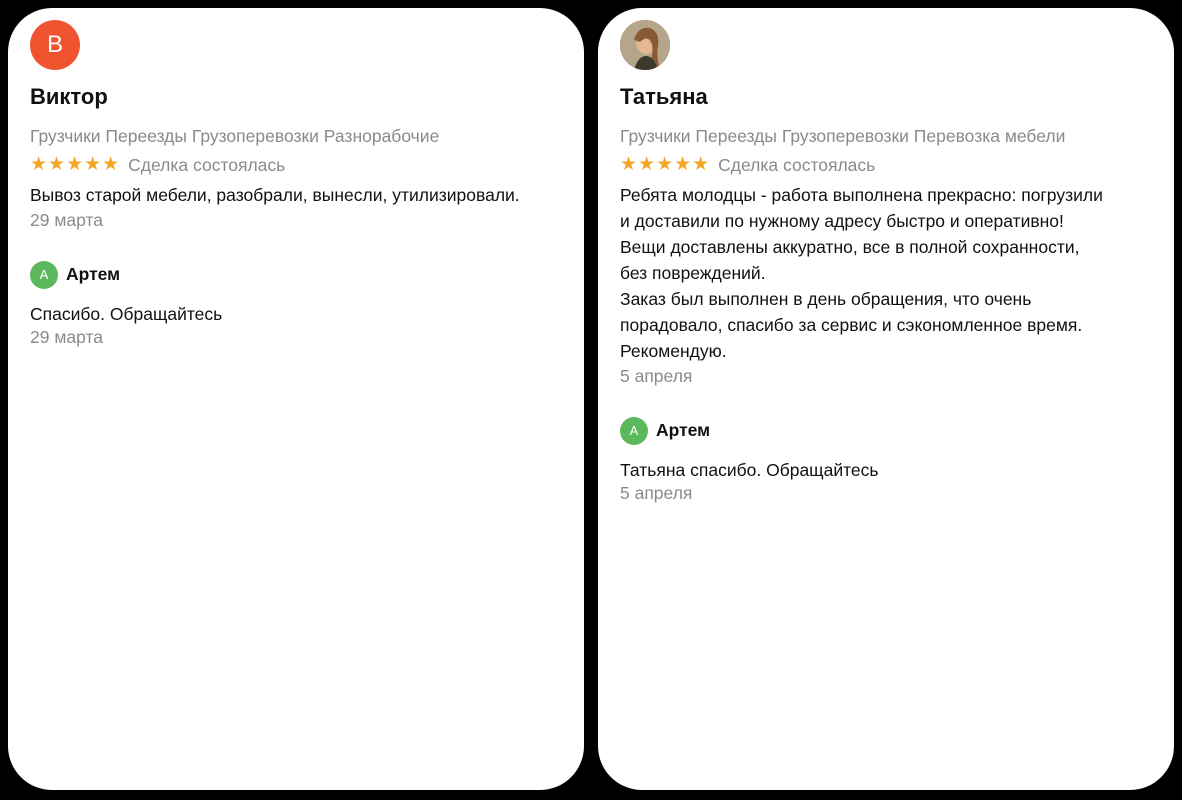 This screenshot has width=1182, height=800. What do you see at coordinates (126, 313) in the screenshot?
I see `reply-text: Спасибо. Обращайтесь` at bounding box center [126, 313].